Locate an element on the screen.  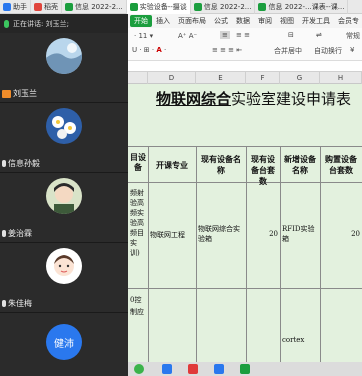
align-icons: A⁺ A⁻ is located at coordinates (187, 36).